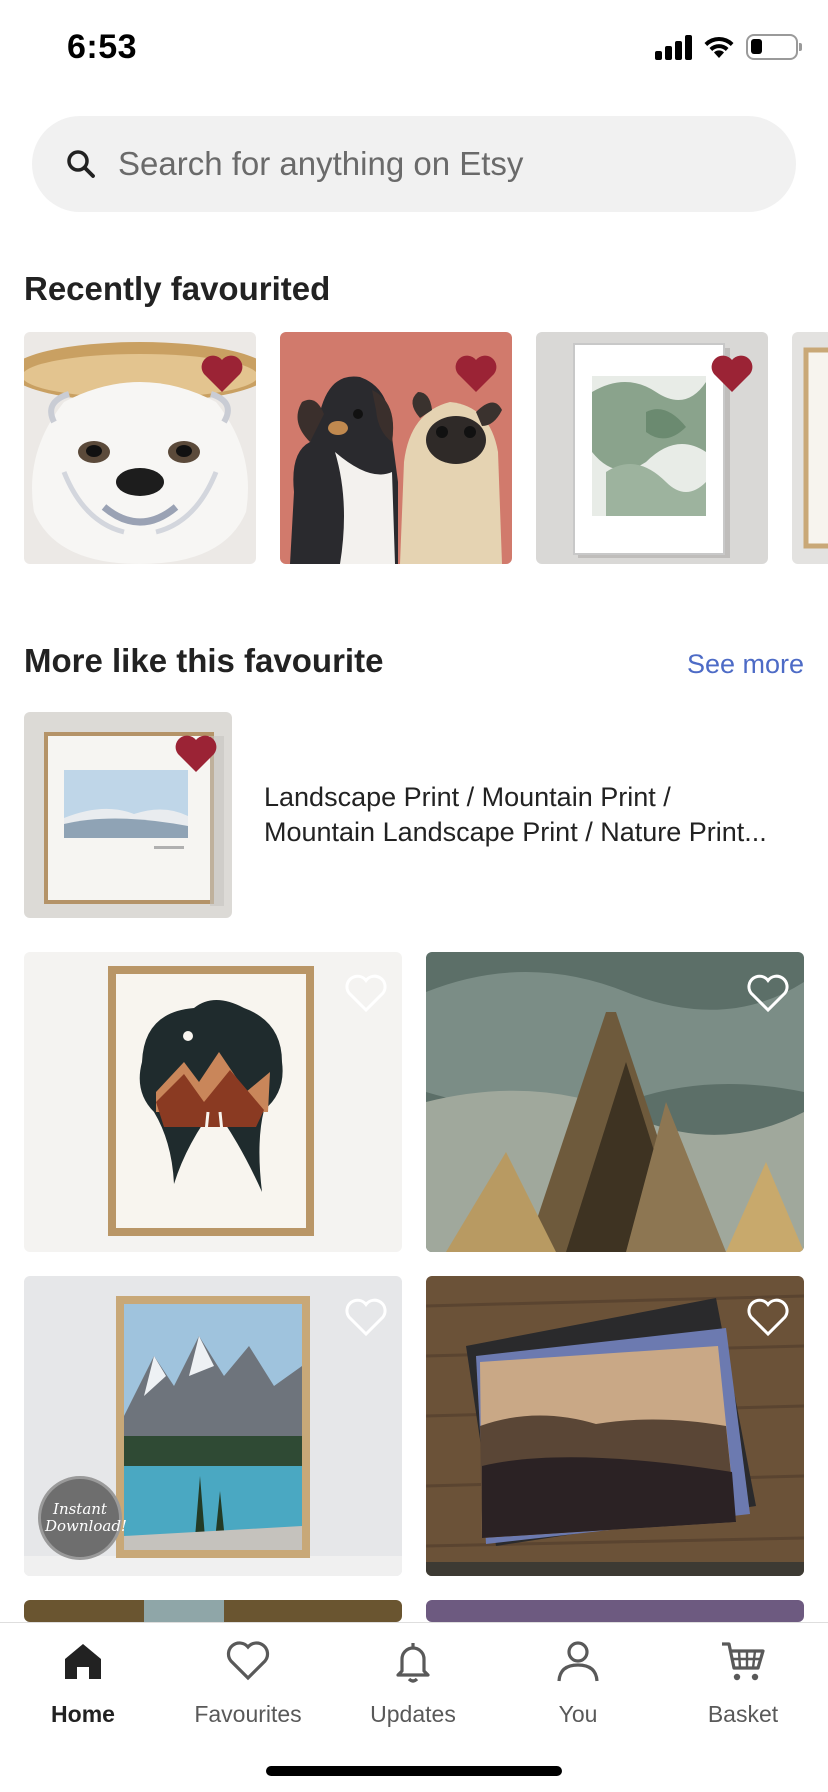  I want to click on grid-item-misty-forest, so click(615, 1102).